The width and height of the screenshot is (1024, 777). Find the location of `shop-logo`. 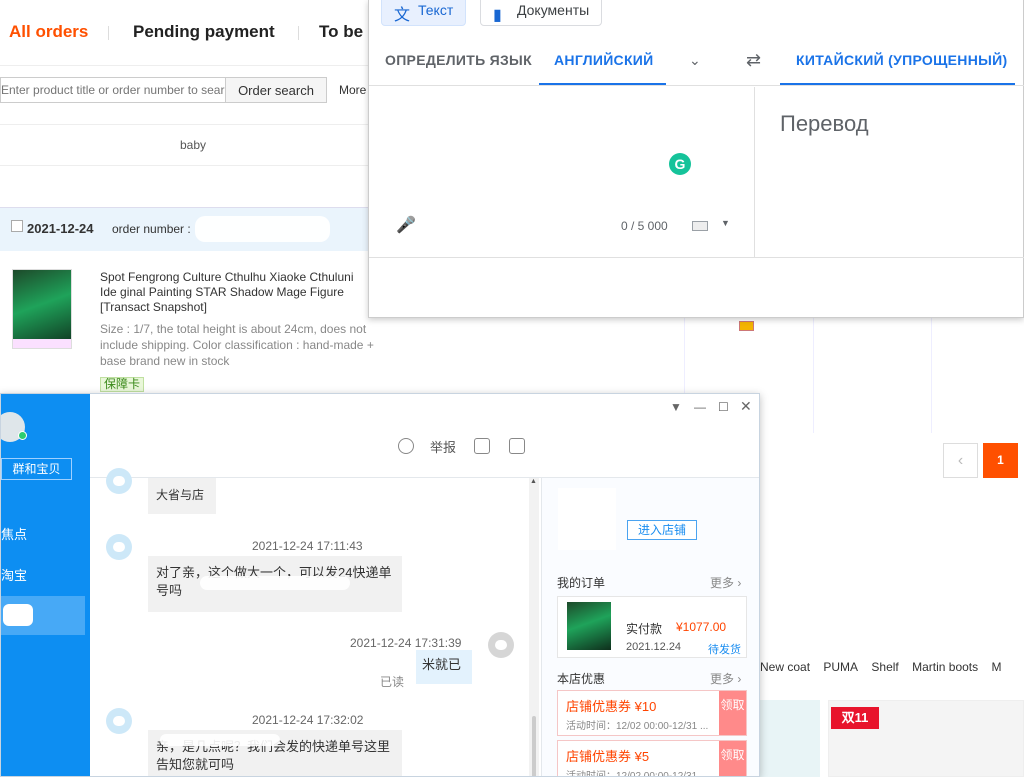

shop-logo is located at coordinates (587, 519).